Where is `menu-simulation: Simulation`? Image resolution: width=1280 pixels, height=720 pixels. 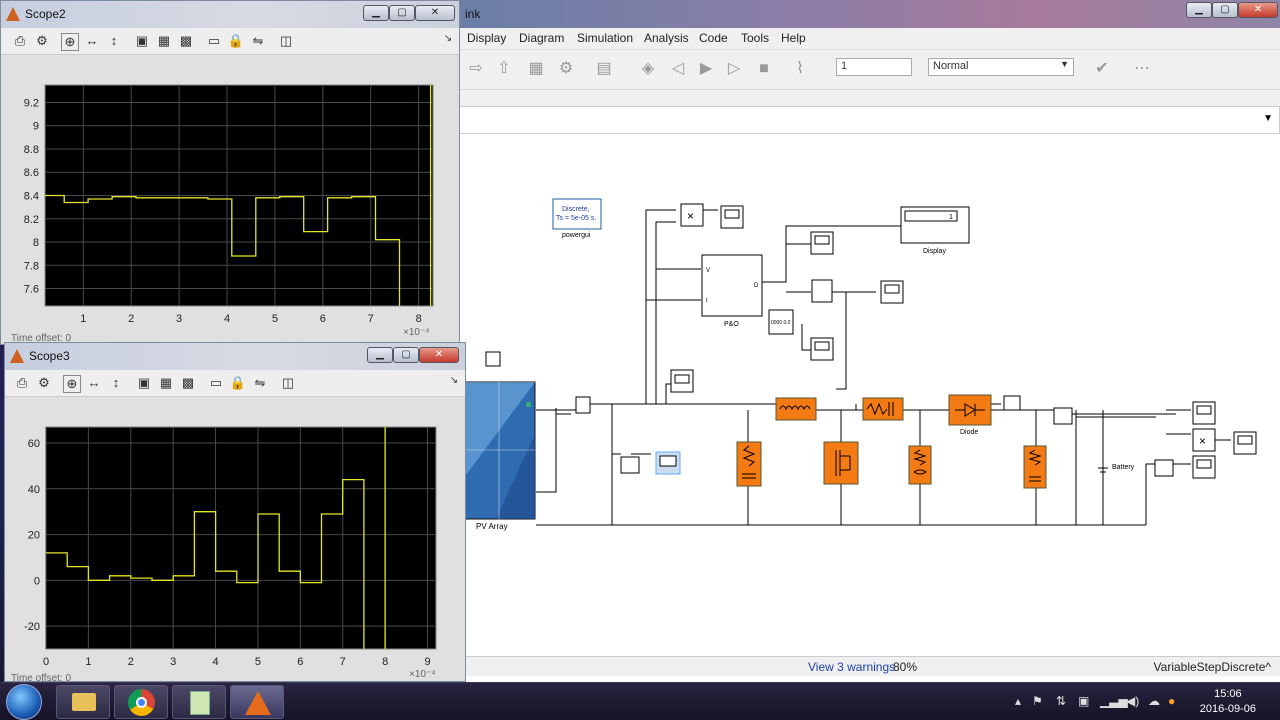
menu-simulation: Simulation is located at coordinates (605, 38).